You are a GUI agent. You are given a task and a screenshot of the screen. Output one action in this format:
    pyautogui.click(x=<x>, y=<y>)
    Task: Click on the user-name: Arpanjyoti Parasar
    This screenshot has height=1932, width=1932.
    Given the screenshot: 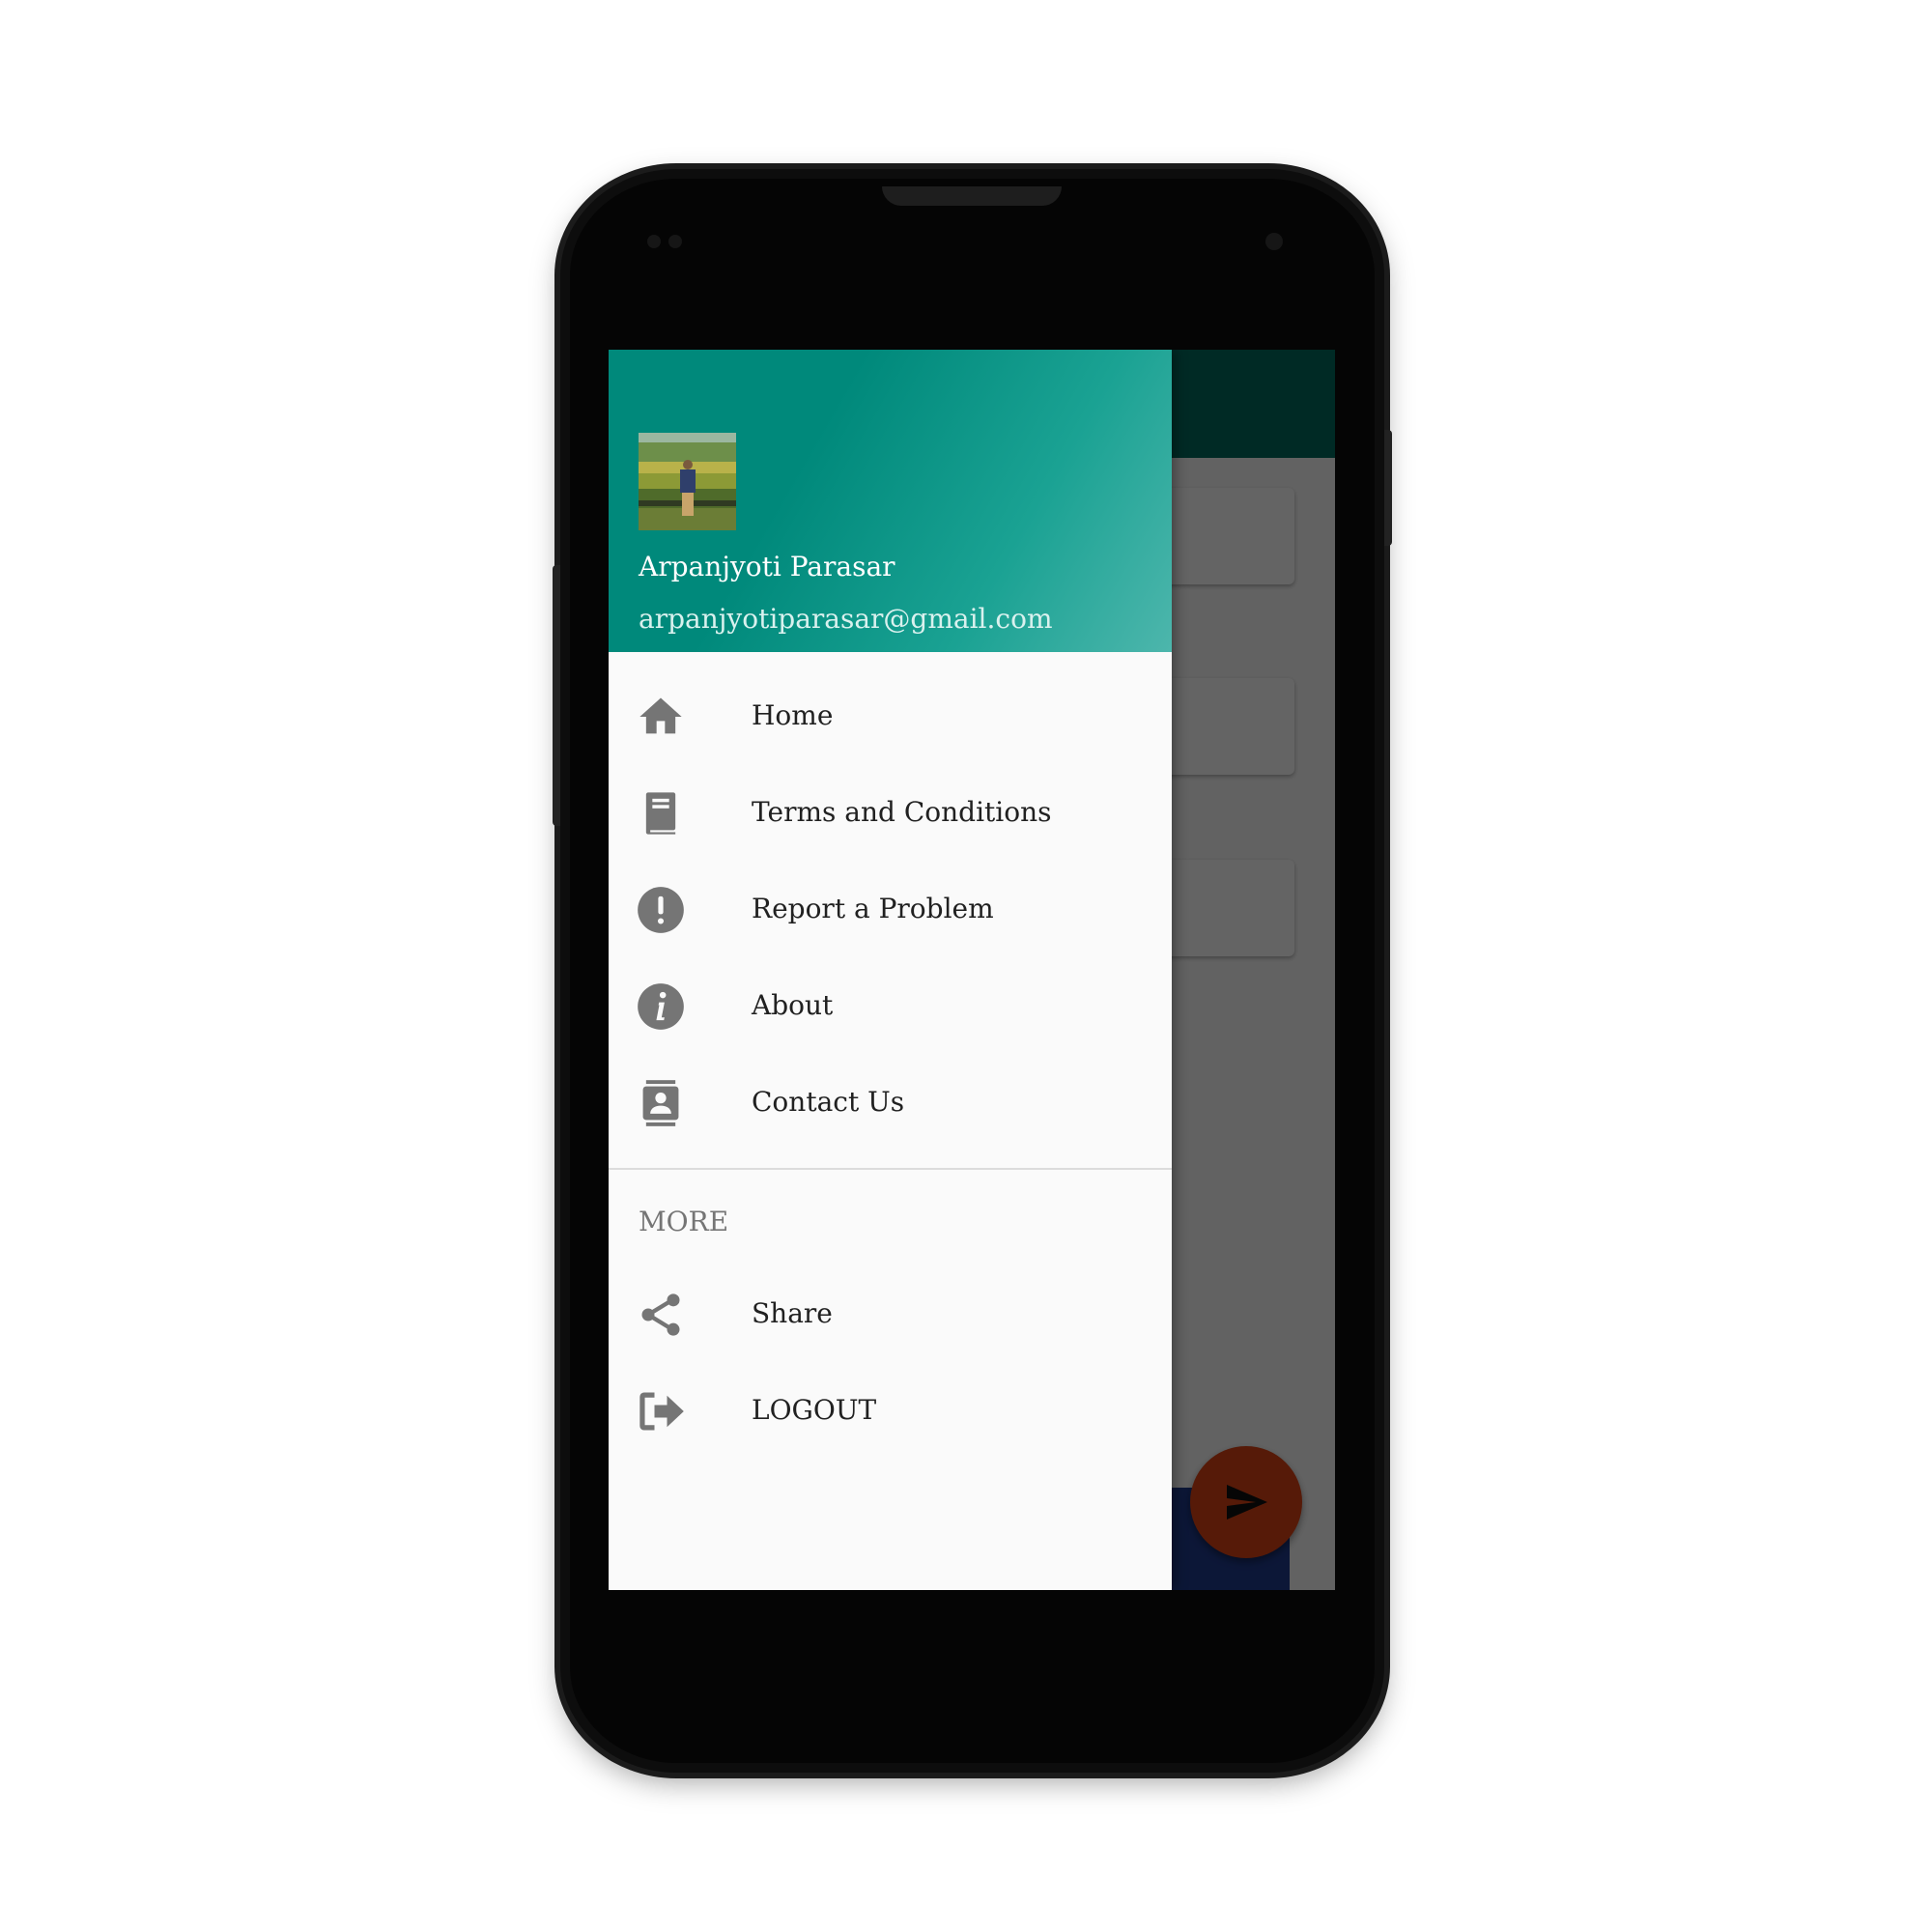 What is the action you would take?
    pyautogui.click(x=767, y=566)
    